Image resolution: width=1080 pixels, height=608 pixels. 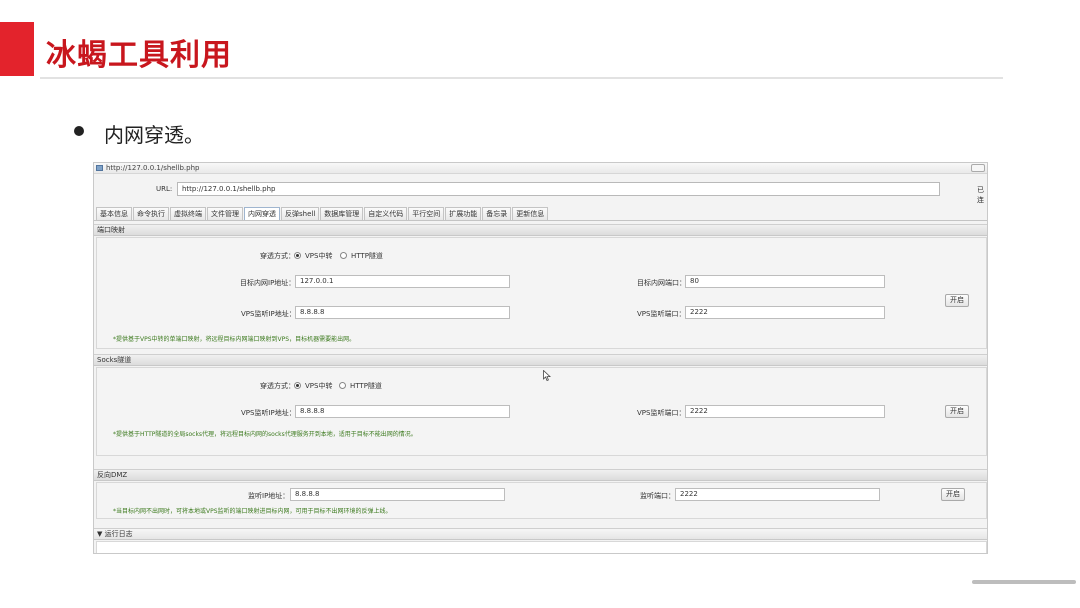 I want to click on port-map-start-button: 开启, so click(x=957, y=300).